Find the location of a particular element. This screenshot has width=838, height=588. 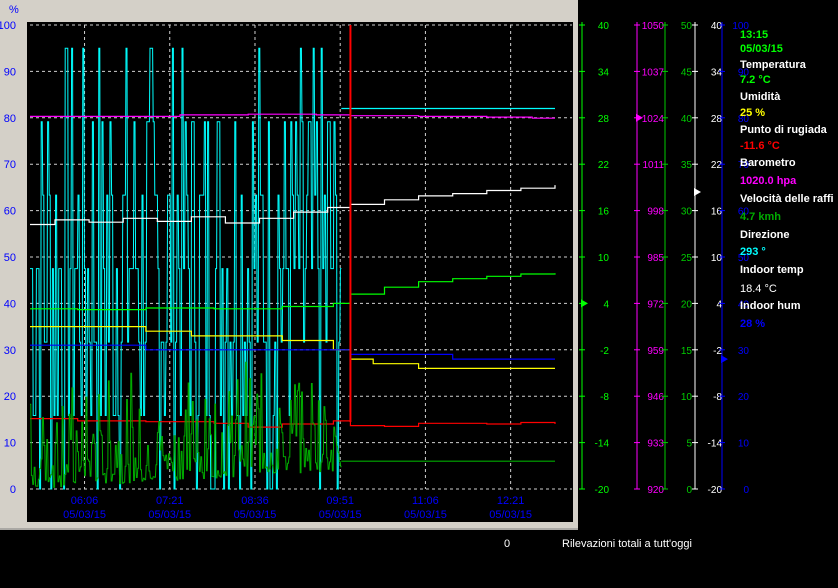

barometro-label: Barometro is located at coordinates (768, 163).